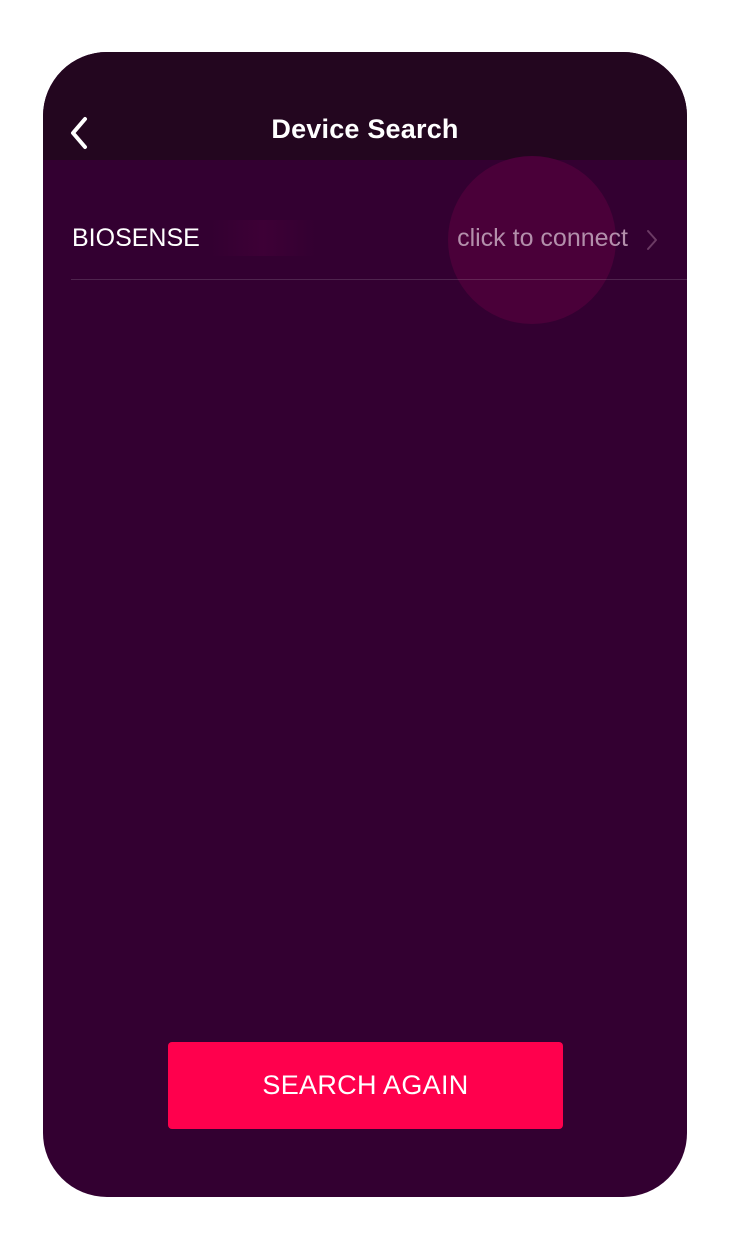  I want to click on device-list: BIOSENSE click to connect, so click(365, 220).